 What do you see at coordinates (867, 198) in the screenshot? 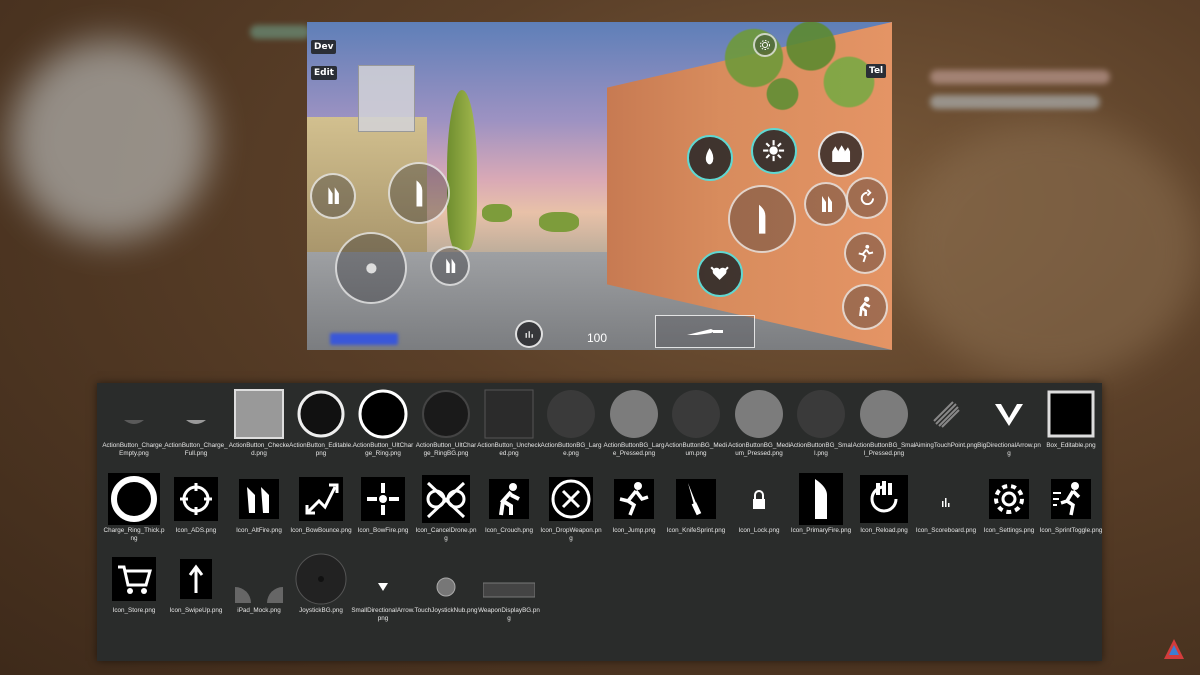
I see `reload-hud-button` at bounding box center [867, 198].